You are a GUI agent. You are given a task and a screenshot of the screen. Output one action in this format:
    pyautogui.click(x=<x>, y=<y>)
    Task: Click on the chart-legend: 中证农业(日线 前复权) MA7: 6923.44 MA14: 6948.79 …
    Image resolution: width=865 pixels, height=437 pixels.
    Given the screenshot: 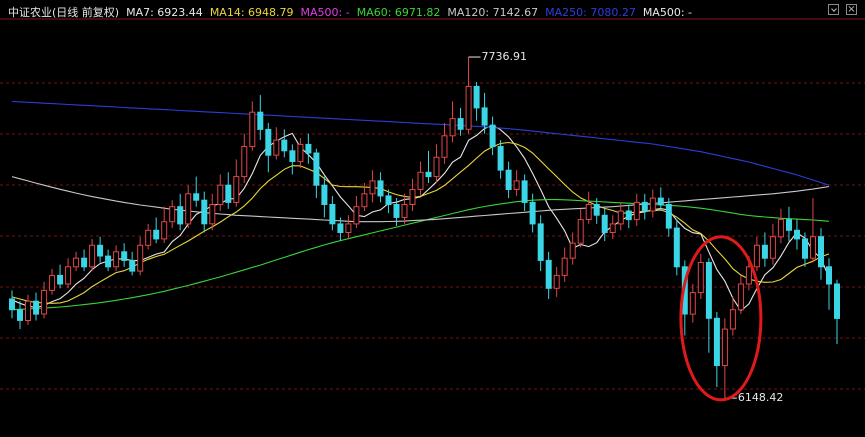 What is the action you would take?
    pyautogui.click(x=350, y=12)
    